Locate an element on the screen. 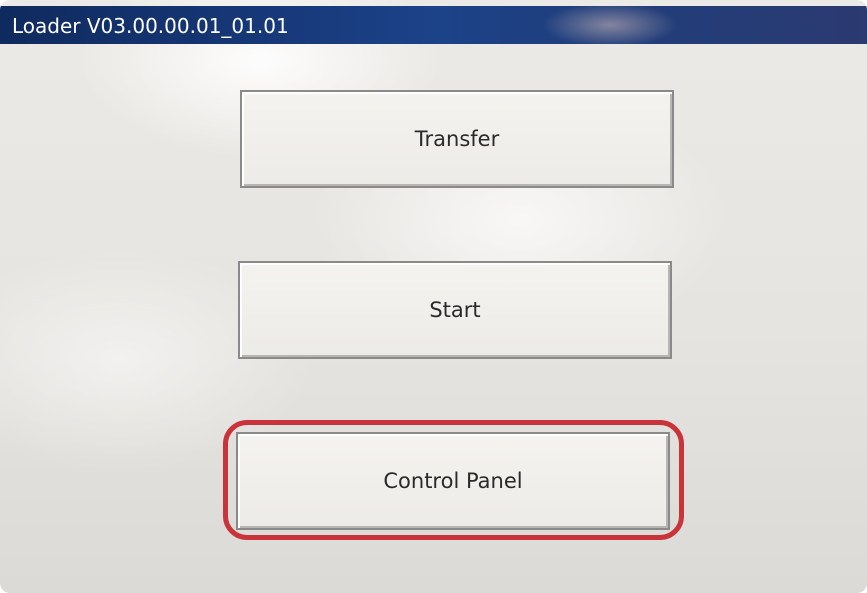 The height and width of the screenshot is (593, 867). start-button-label: Start is located at coordinates (455, 310).